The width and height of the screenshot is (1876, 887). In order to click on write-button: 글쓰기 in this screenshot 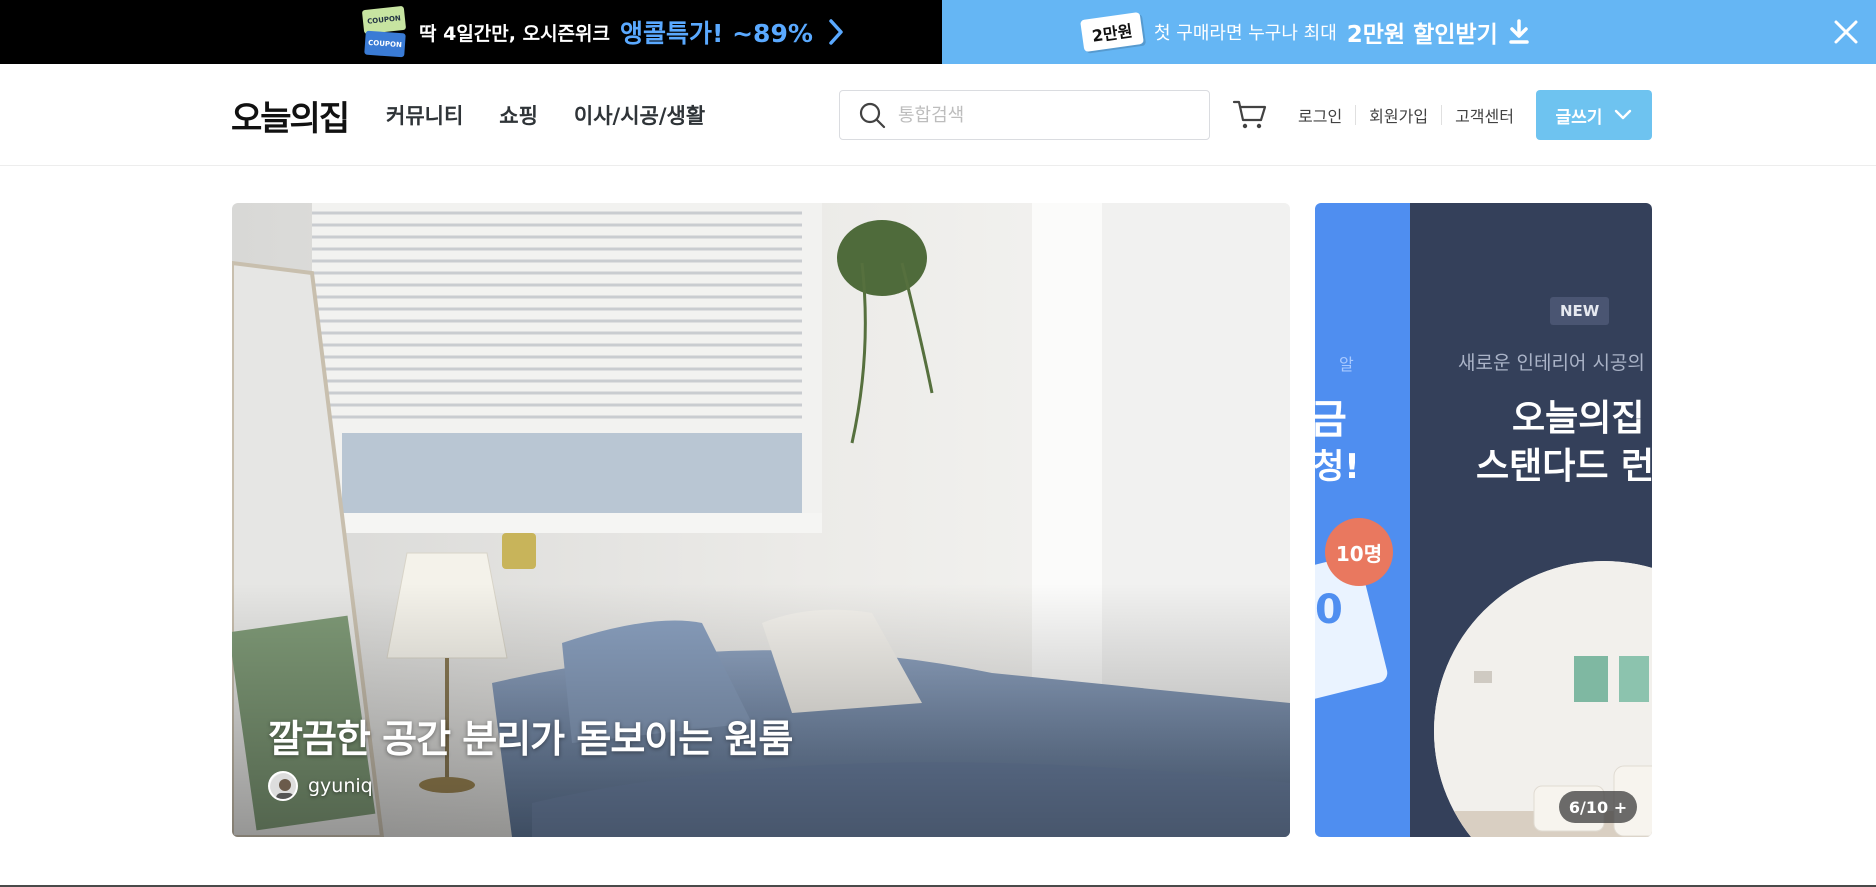, I will do `click(1594, 115)`.